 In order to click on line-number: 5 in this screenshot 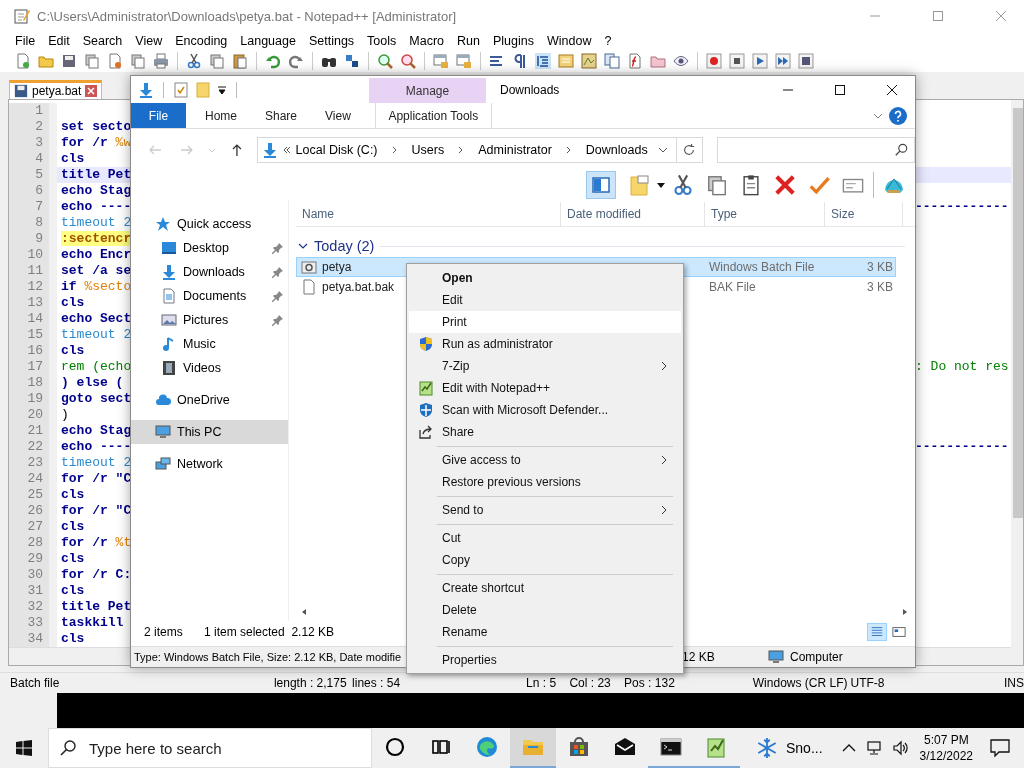, I will do `click(33, 175)`.